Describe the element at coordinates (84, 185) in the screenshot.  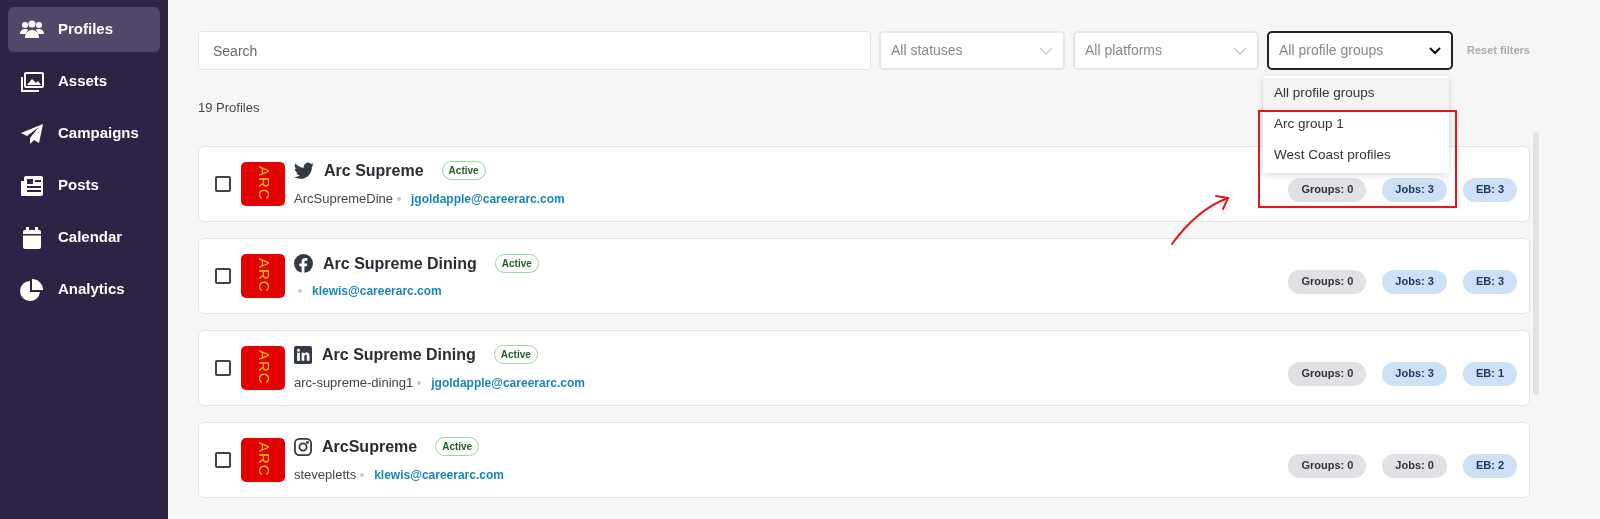
I see `sidebar-item: Posts` at that location.